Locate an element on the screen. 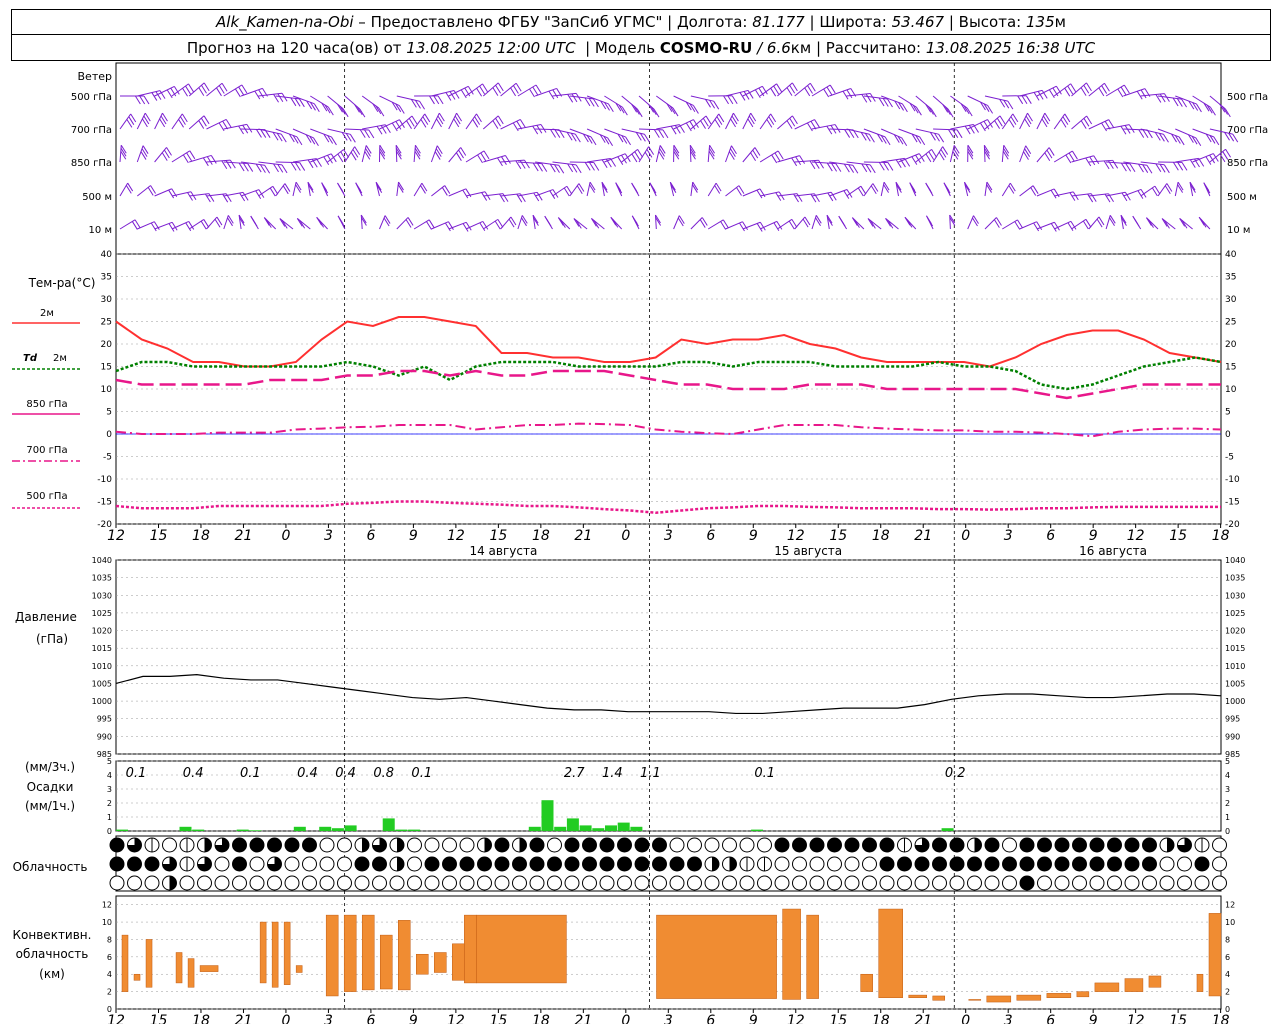 This screenshot has height=1024, width=1280. conv-ytick-left: 12 is located at coordinates (107, 905).